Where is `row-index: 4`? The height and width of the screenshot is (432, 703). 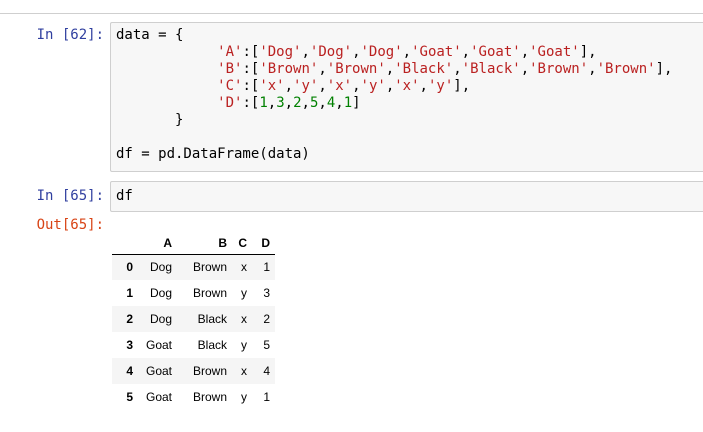
row-index: 4 is located at coordinates (129, 371).